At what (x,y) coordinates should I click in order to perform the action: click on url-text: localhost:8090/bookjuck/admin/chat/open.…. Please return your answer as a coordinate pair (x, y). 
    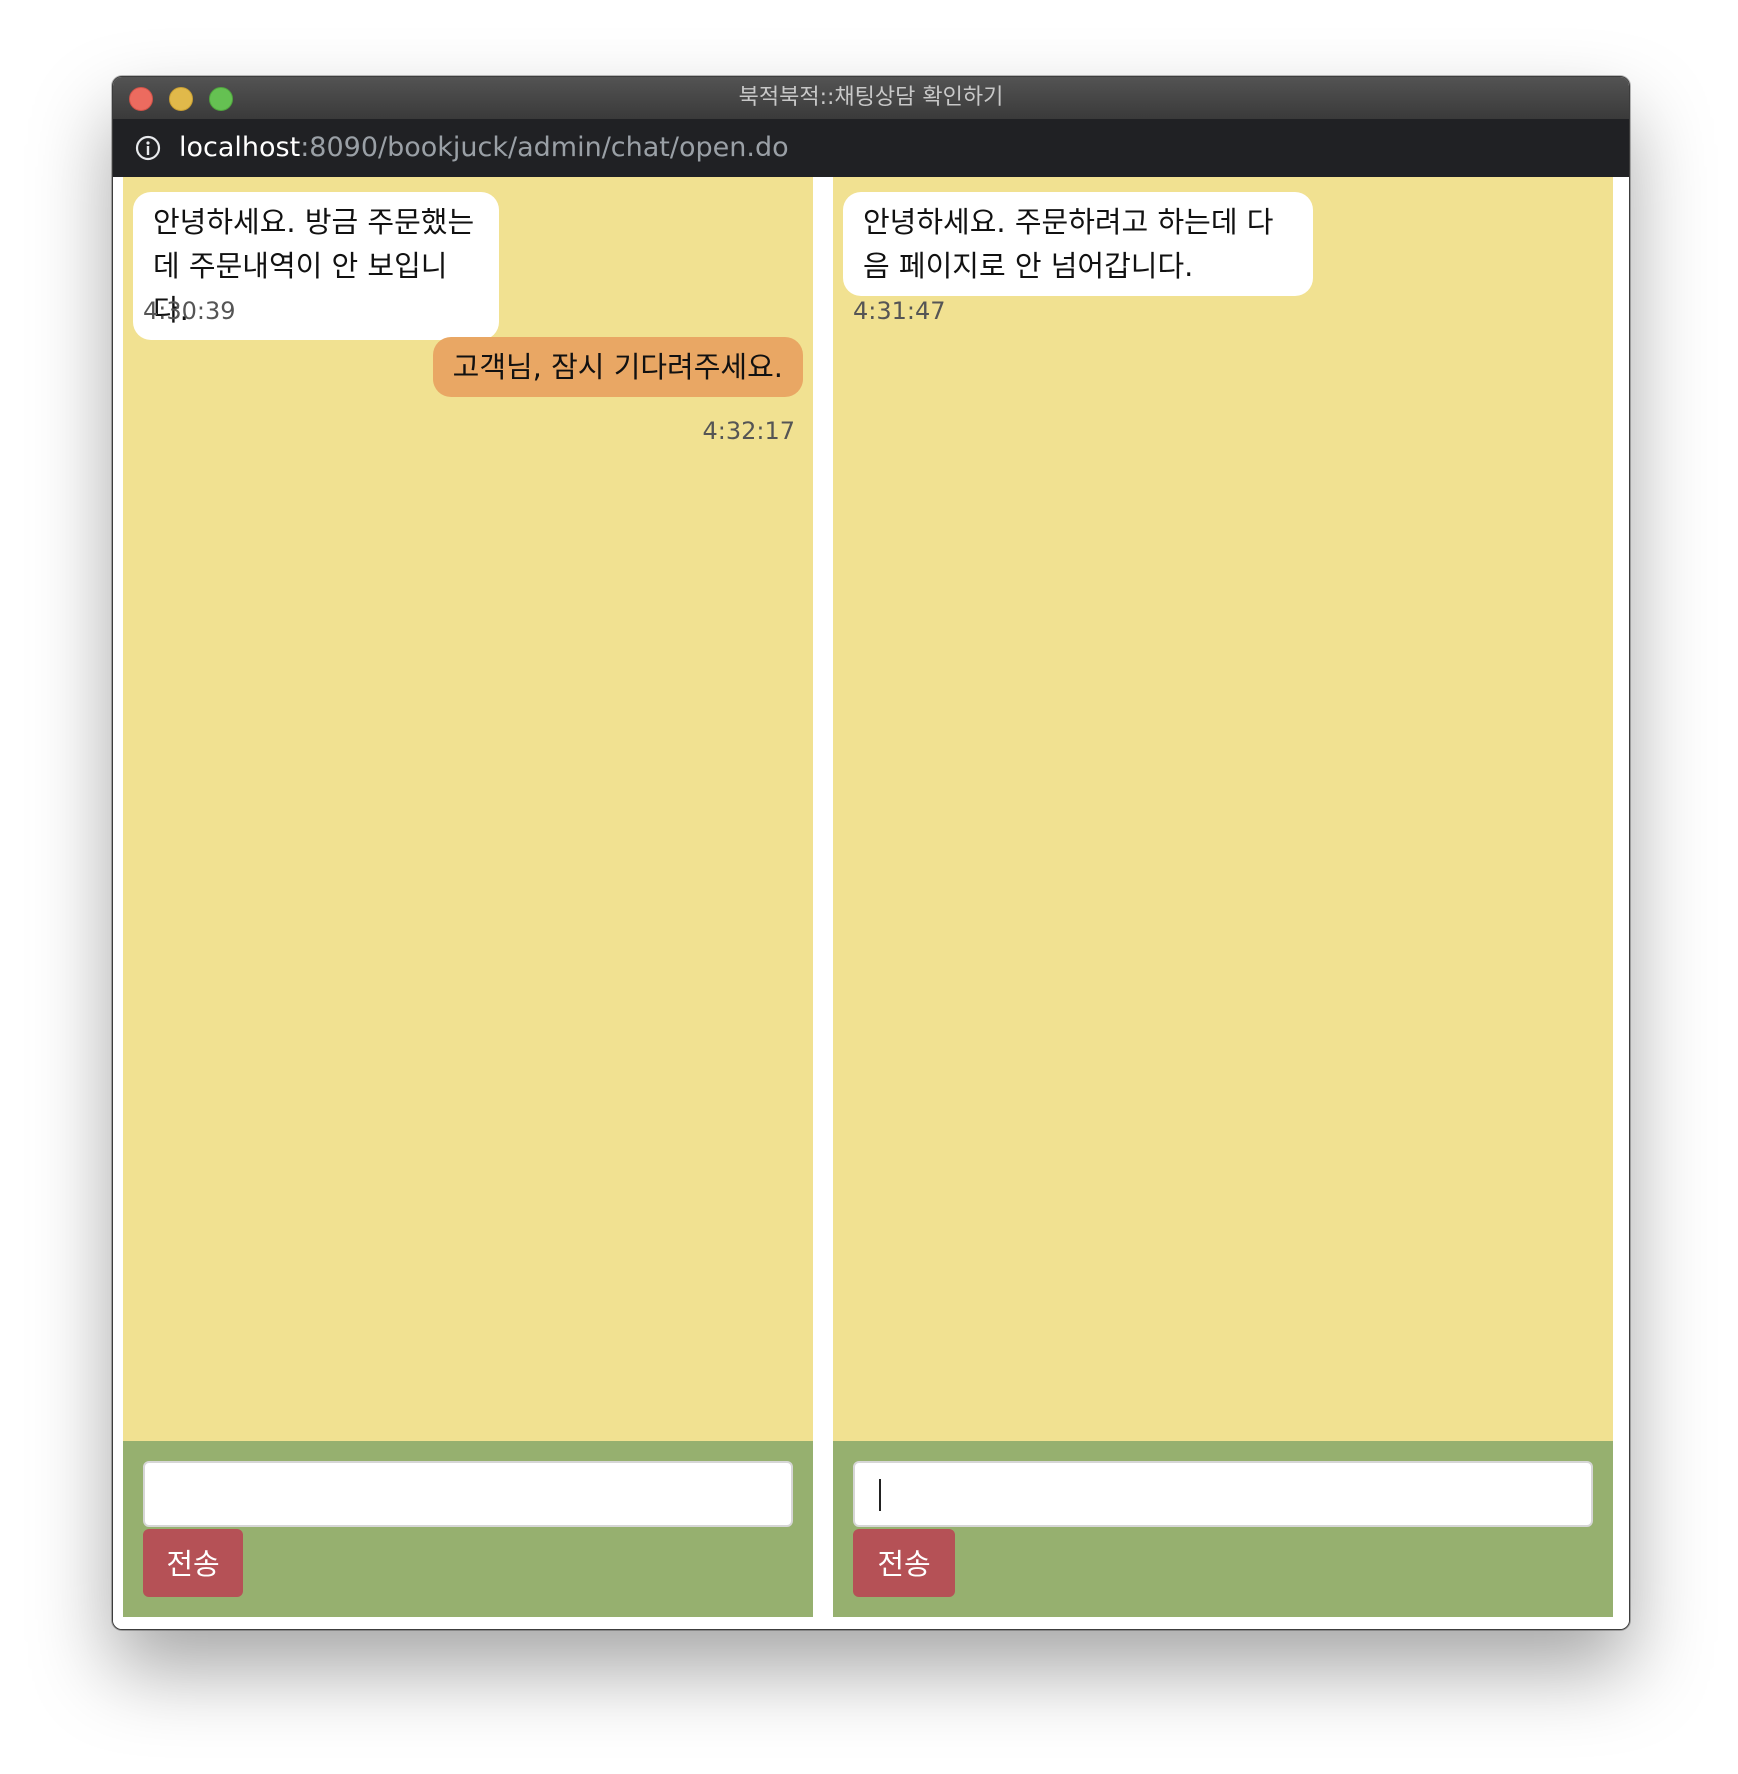
    Looking at the image, I should click on (484, 148).